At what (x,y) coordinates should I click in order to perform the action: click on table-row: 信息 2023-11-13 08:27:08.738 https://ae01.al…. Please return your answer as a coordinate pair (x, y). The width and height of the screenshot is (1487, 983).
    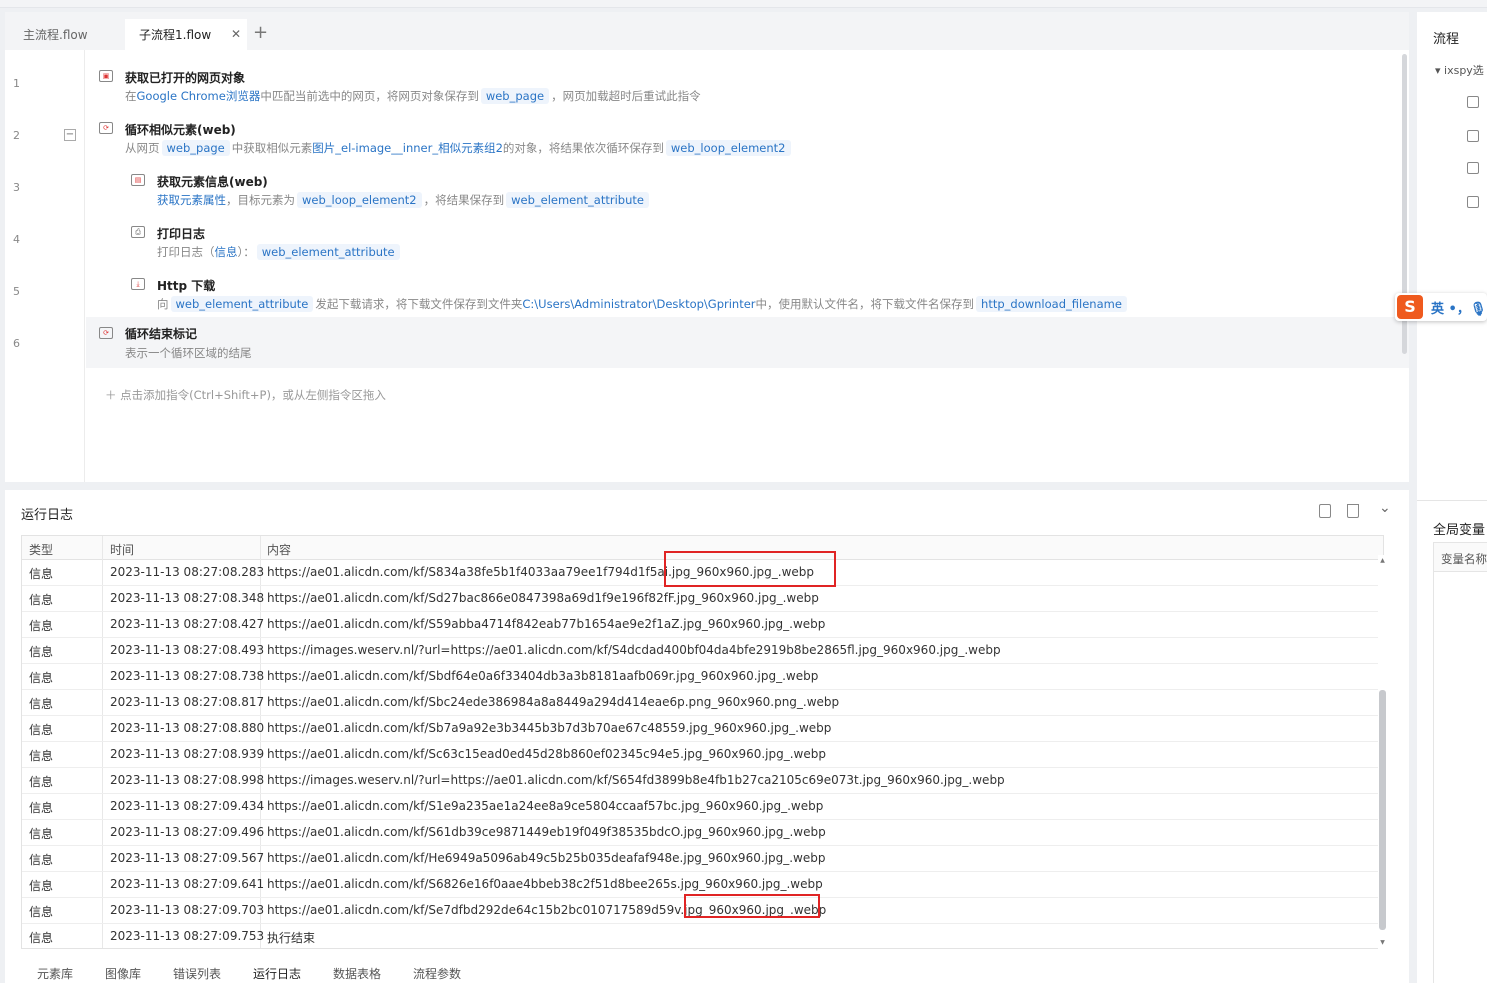
    Looking at the image, I should click on (702, 677).